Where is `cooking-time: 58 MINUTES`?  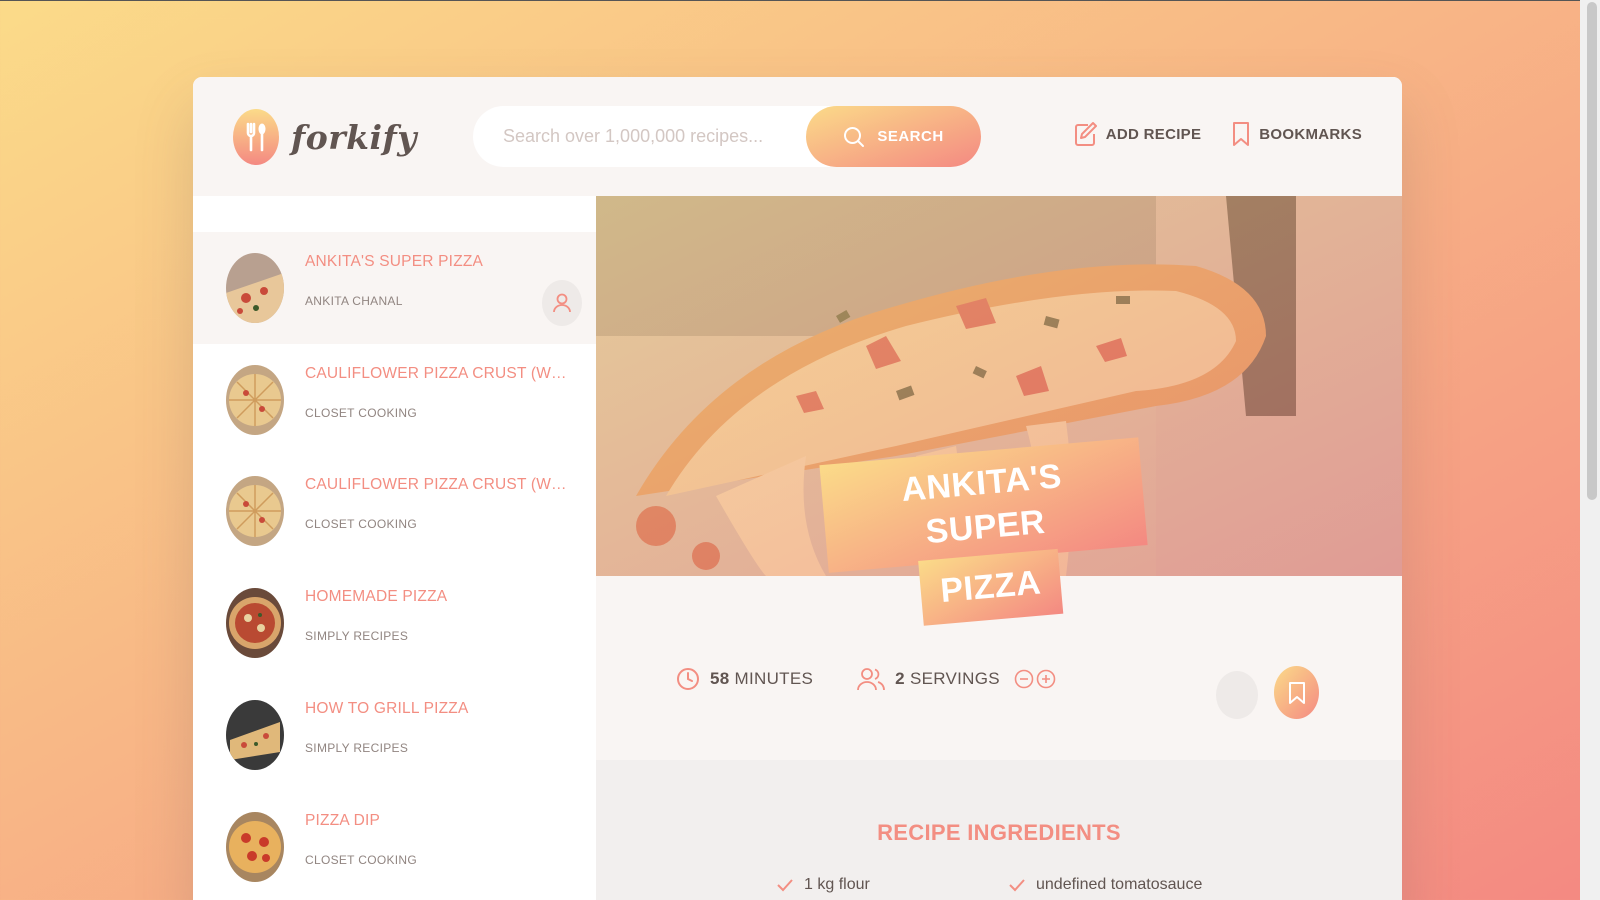
cooking-time: 58 MINUTES is located at coordinates (744, 679).